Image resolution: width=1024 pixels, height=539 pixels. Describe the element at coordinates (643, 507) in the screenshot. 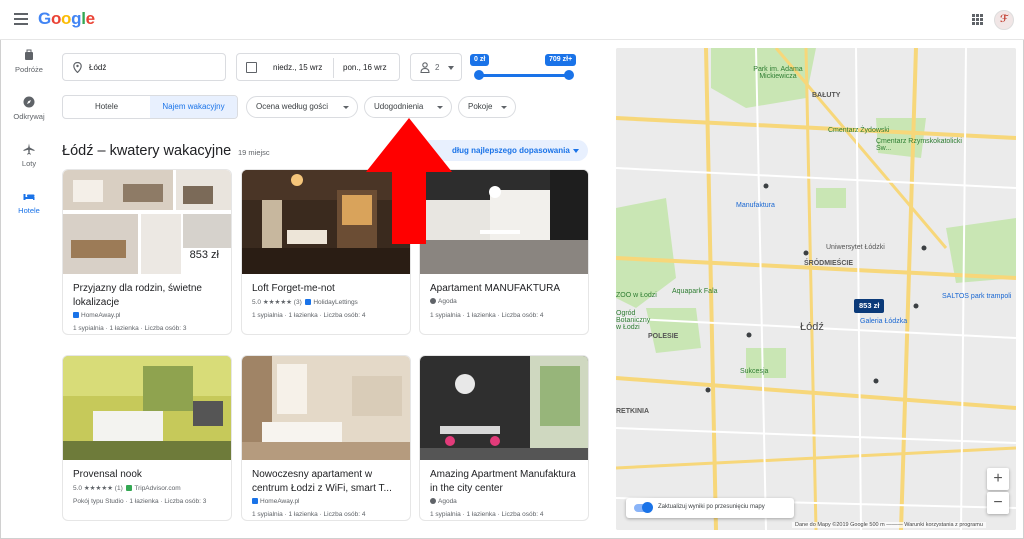

I see `toggle-switch` at that location.